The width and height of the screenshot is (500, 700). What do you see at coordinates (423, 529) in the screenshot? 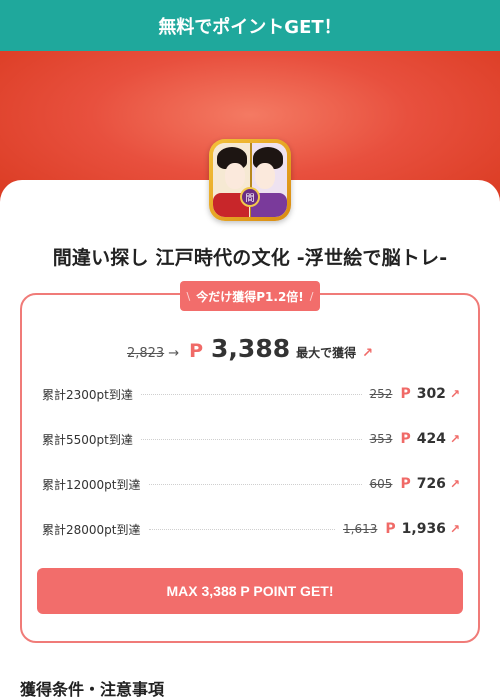
I see `tier-points-value: 1,936` at bounding box center [423, 529].